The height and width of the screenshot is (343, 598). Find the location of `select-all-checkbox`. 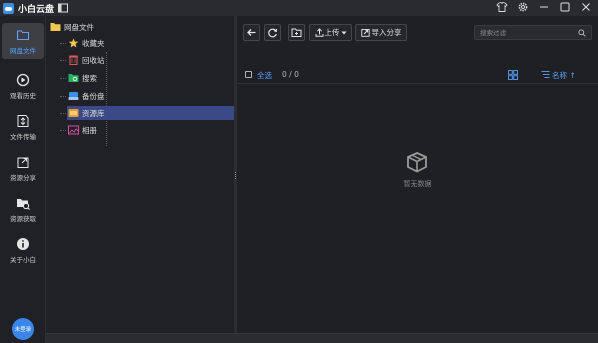

select-all-checkbox is located at coordinates (248, 74).